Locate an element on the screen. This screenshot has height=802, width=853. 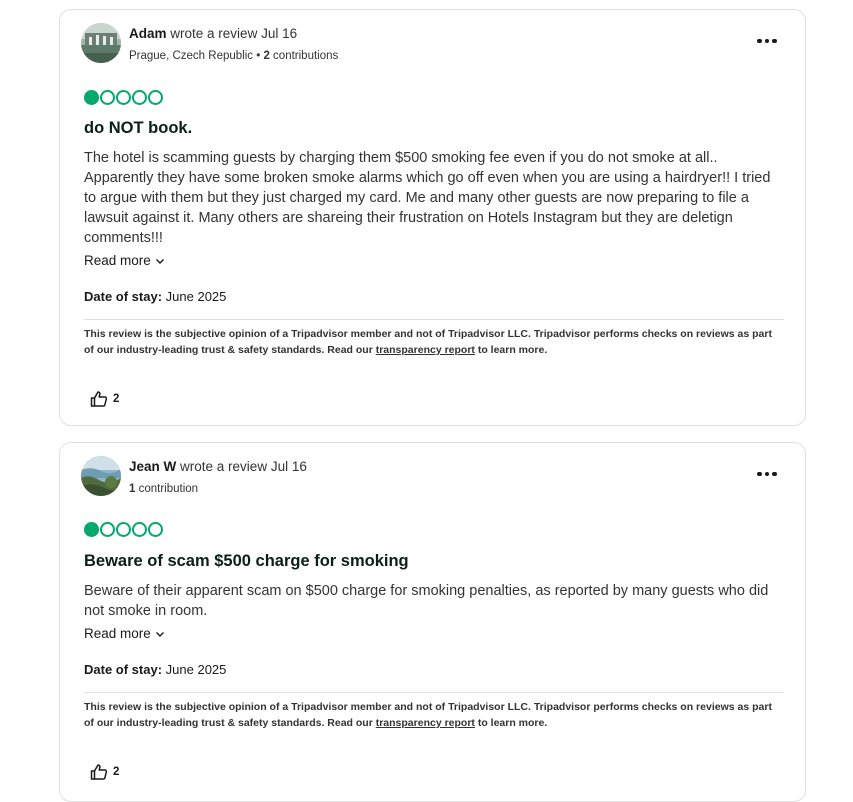
review-header: Adam wrote a review Jul 16 is located at coordinates (213, 33).